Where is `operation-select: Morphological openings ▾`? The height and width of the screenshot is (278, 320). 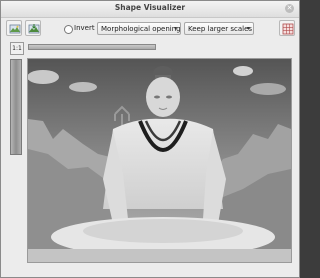
operation-select: Morphological openings ▾ is located at coordinates (139, 28).